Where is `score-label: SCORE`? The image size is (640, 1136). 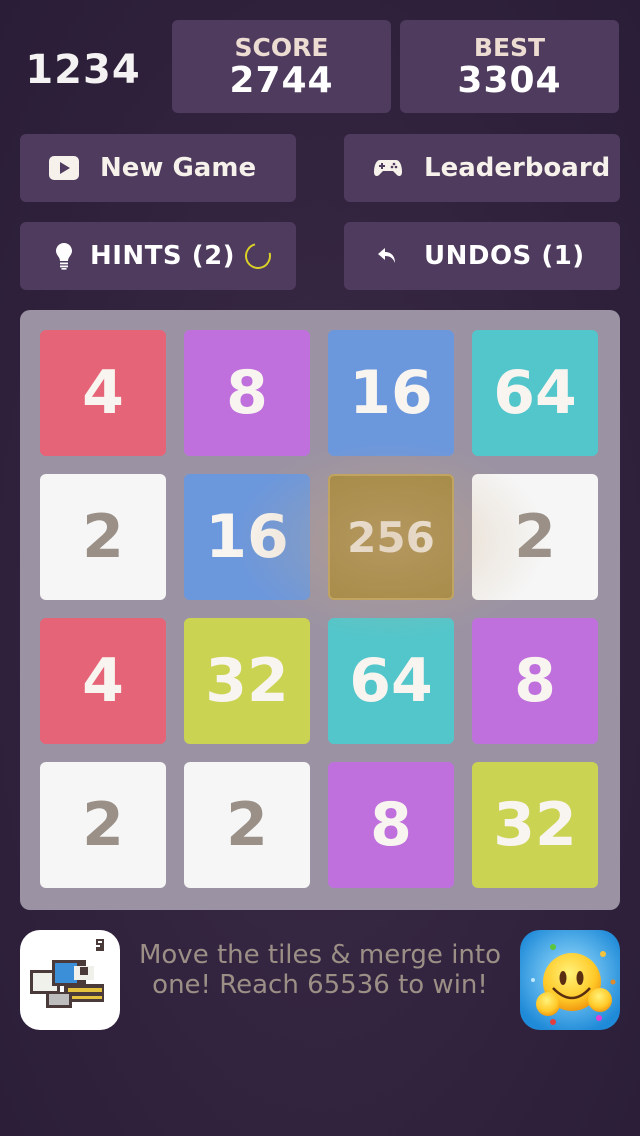 score-label: SCORE is located at coordinates (281, 47).